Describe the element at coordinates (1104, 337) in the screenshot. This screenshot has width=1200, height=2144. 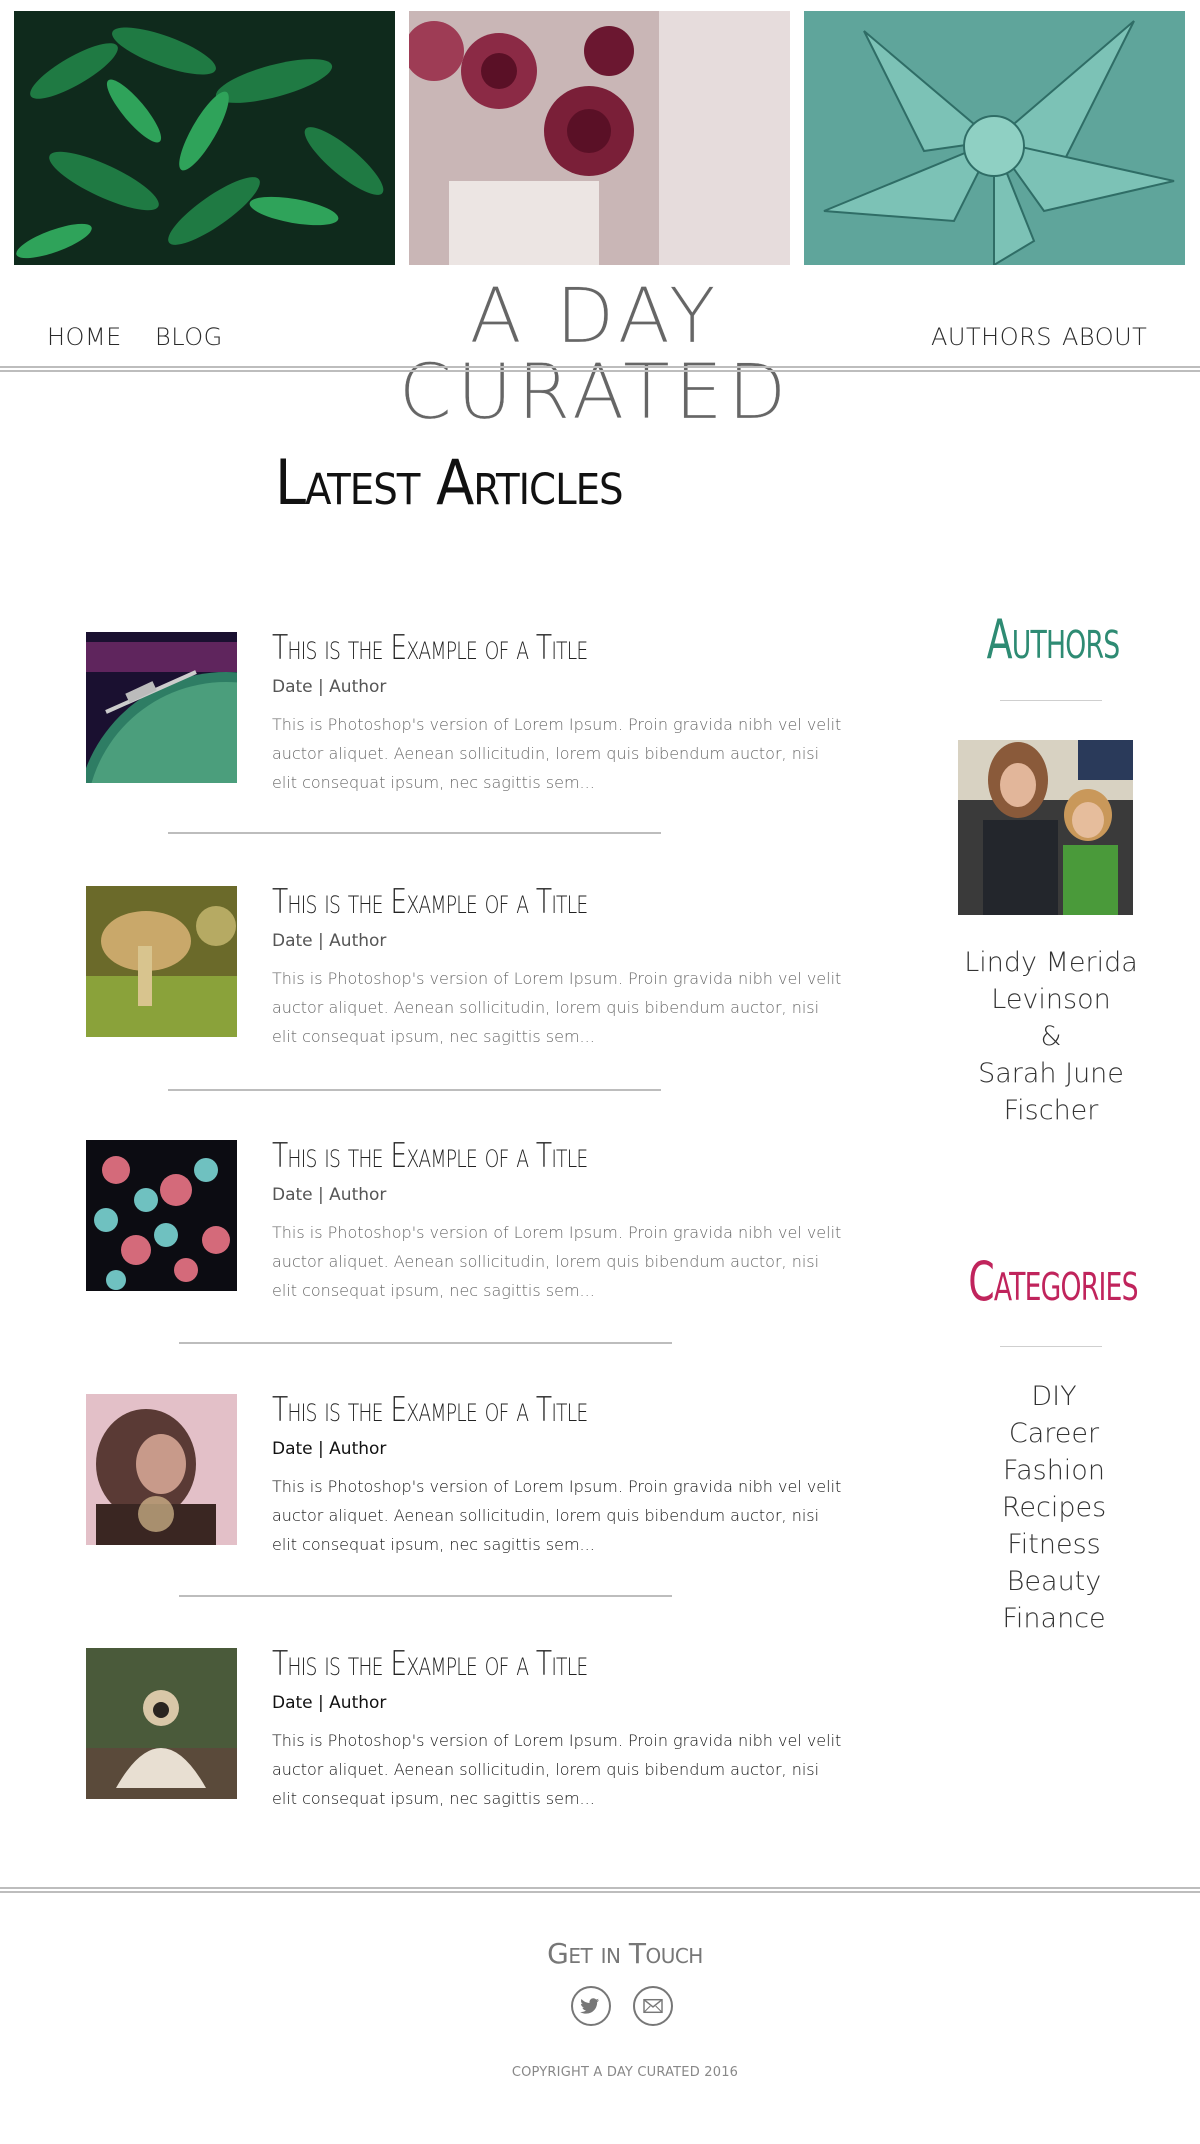
I see `nav-about-link: ABOUT` at that location.